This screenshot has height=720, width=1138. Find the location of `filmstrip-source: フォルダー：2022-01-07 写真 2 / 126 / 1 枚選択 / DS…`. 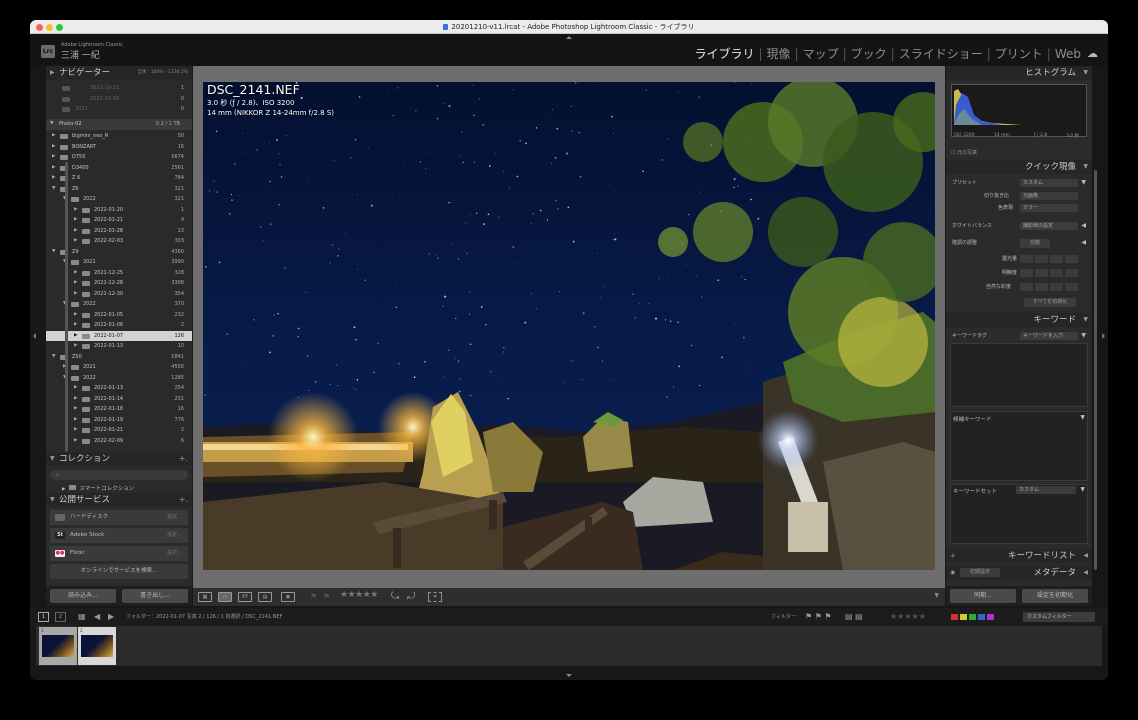

filmstrip-source: フォルダー：2022-01-07 写真 2 / 126 / 1 枚選択 / DS… is located at coordinates (204, 617).